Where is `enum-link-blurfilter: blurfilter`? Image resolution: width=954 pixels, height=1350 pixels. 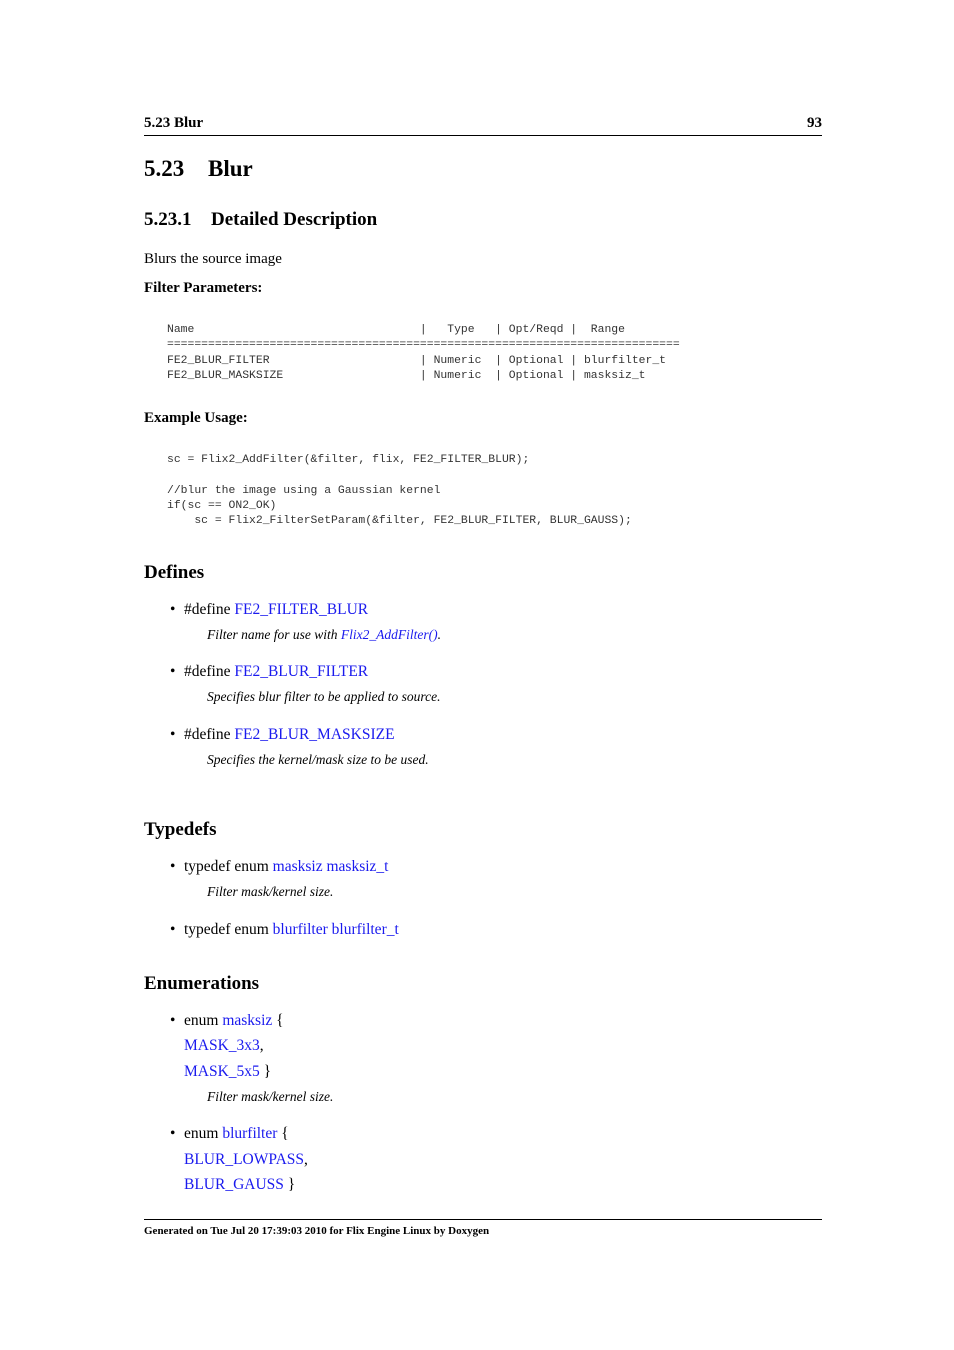
enum-link-blurfilter: blurfilter is located at coordinates (249, 1133).